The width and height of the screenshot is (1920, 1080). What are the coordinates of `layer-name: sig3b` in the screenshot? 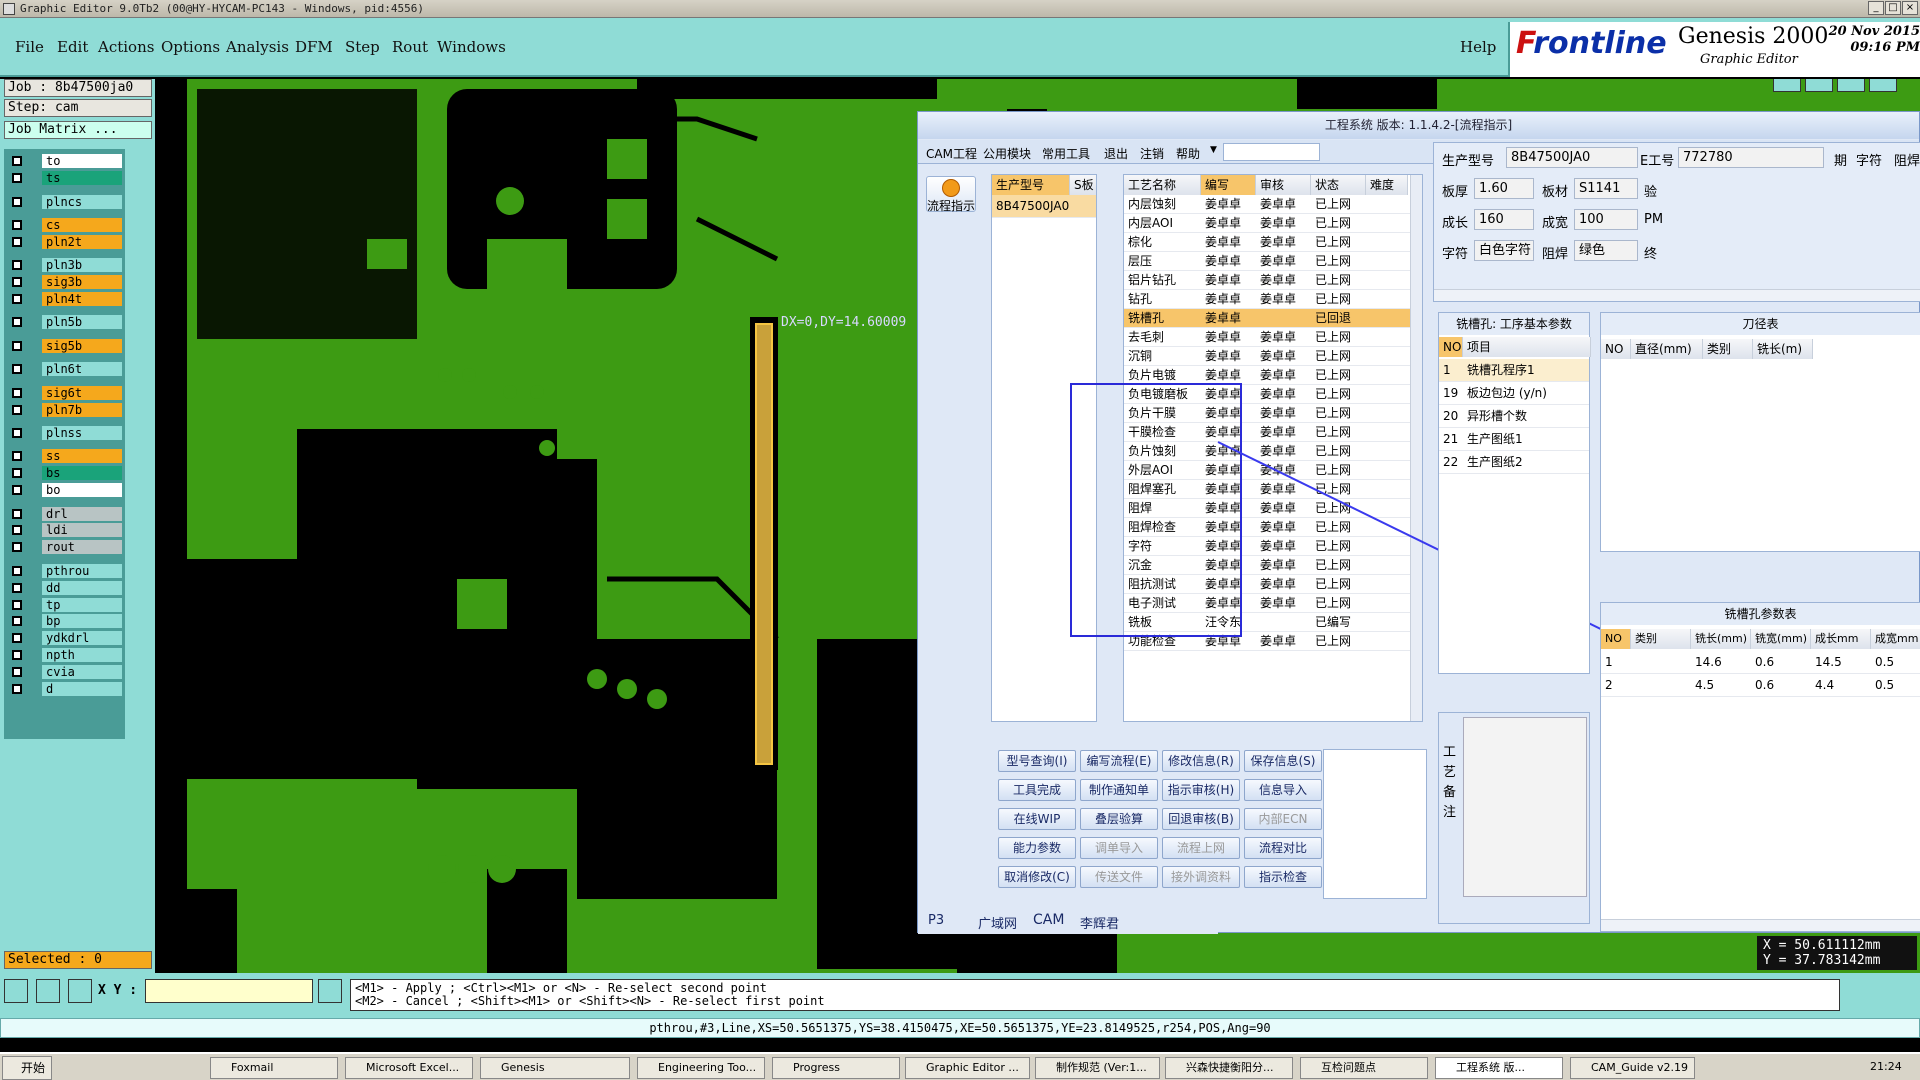 It's located at (82, 282).